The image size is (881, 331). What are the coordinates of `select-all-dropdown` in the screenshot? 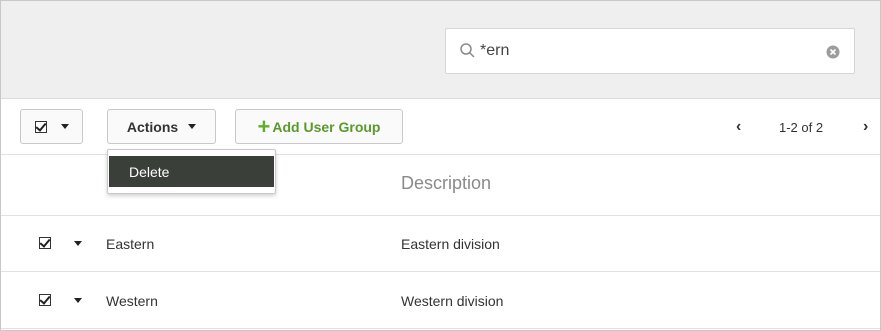 It's located at (51, 126).